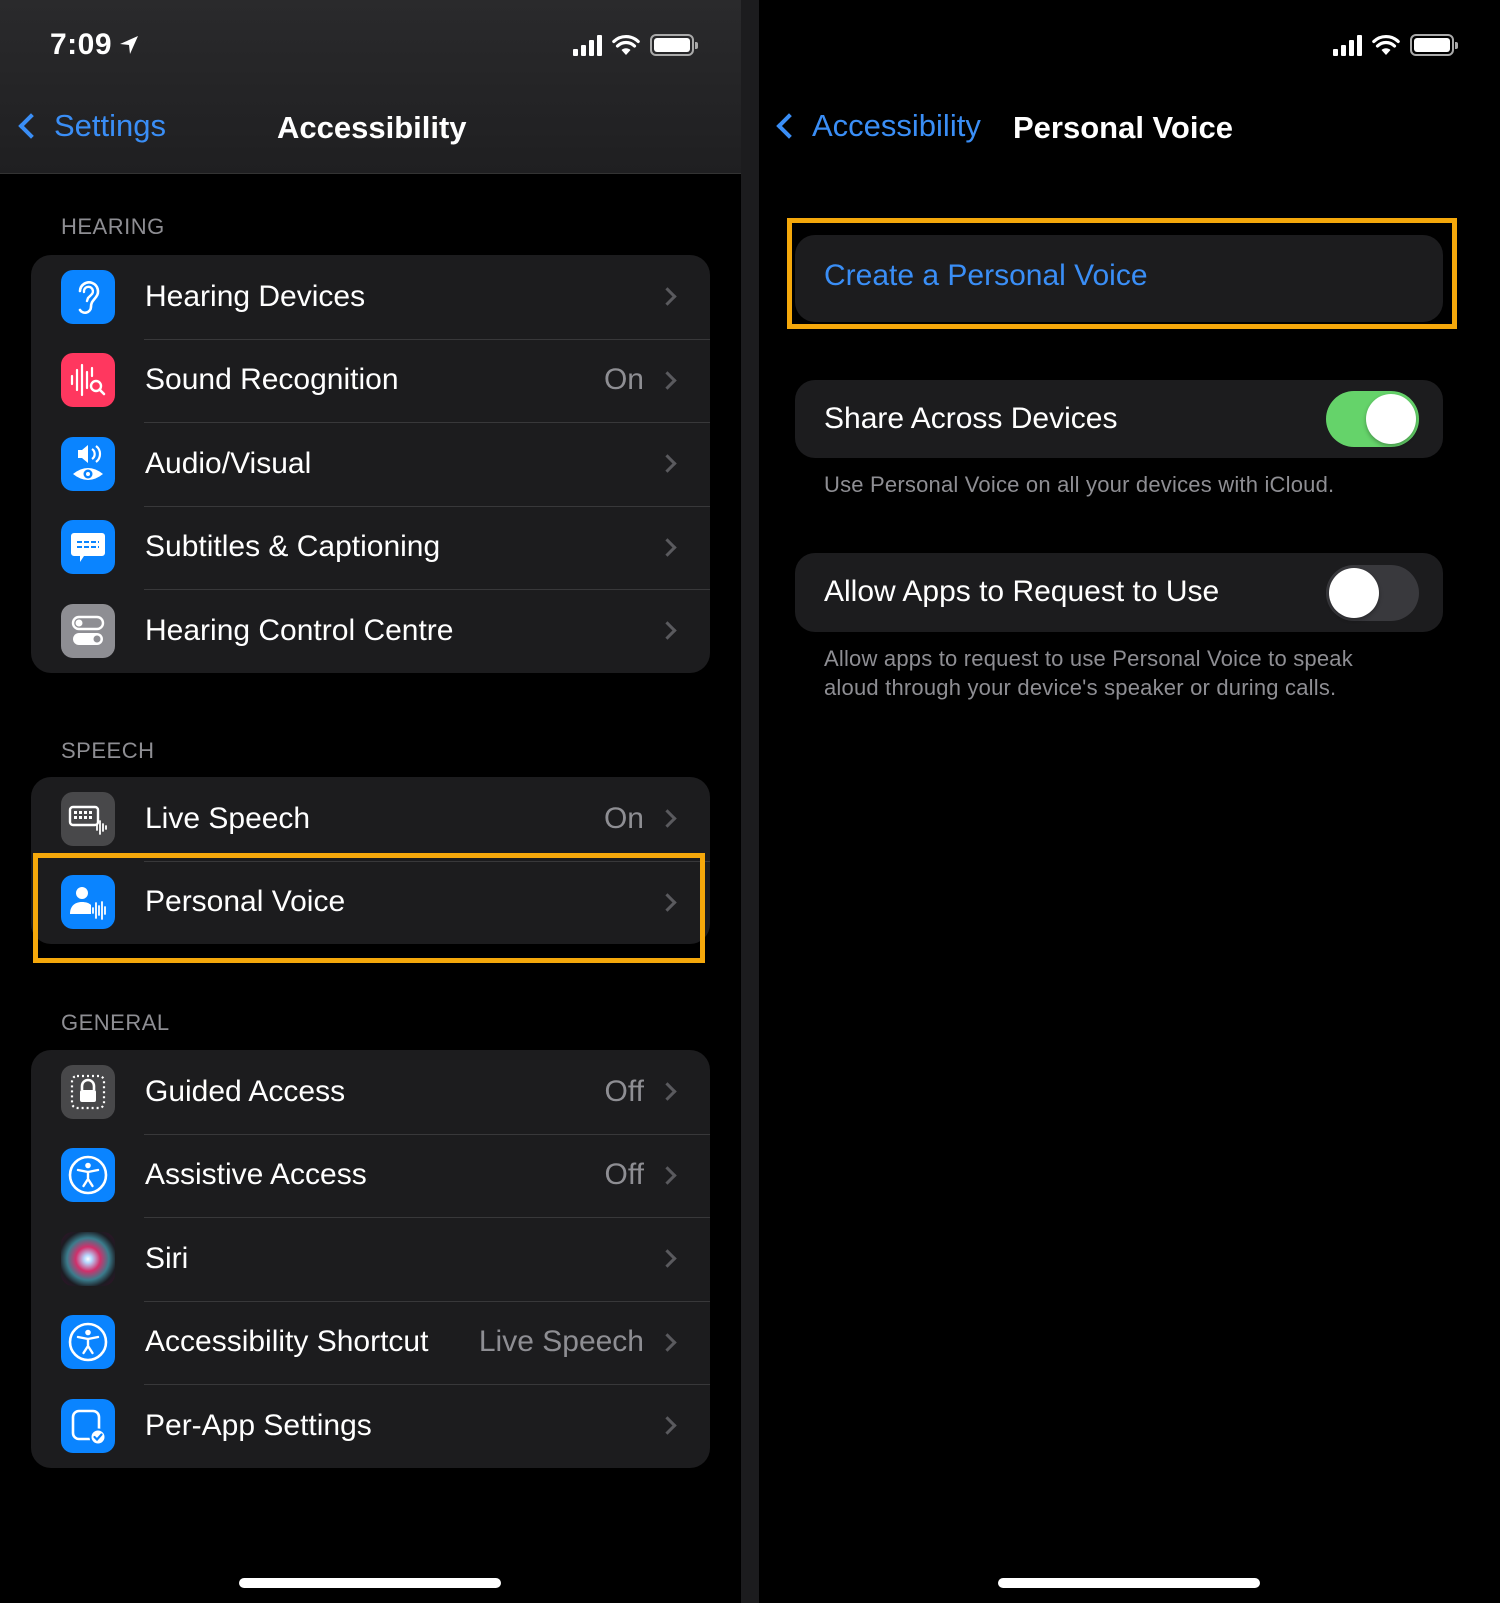 The image size is (1500, 1603). Describe the element at coordinates (1119, 419) in the screenshot. I see `share-across-devices-row: Share Across Devices` at that location.